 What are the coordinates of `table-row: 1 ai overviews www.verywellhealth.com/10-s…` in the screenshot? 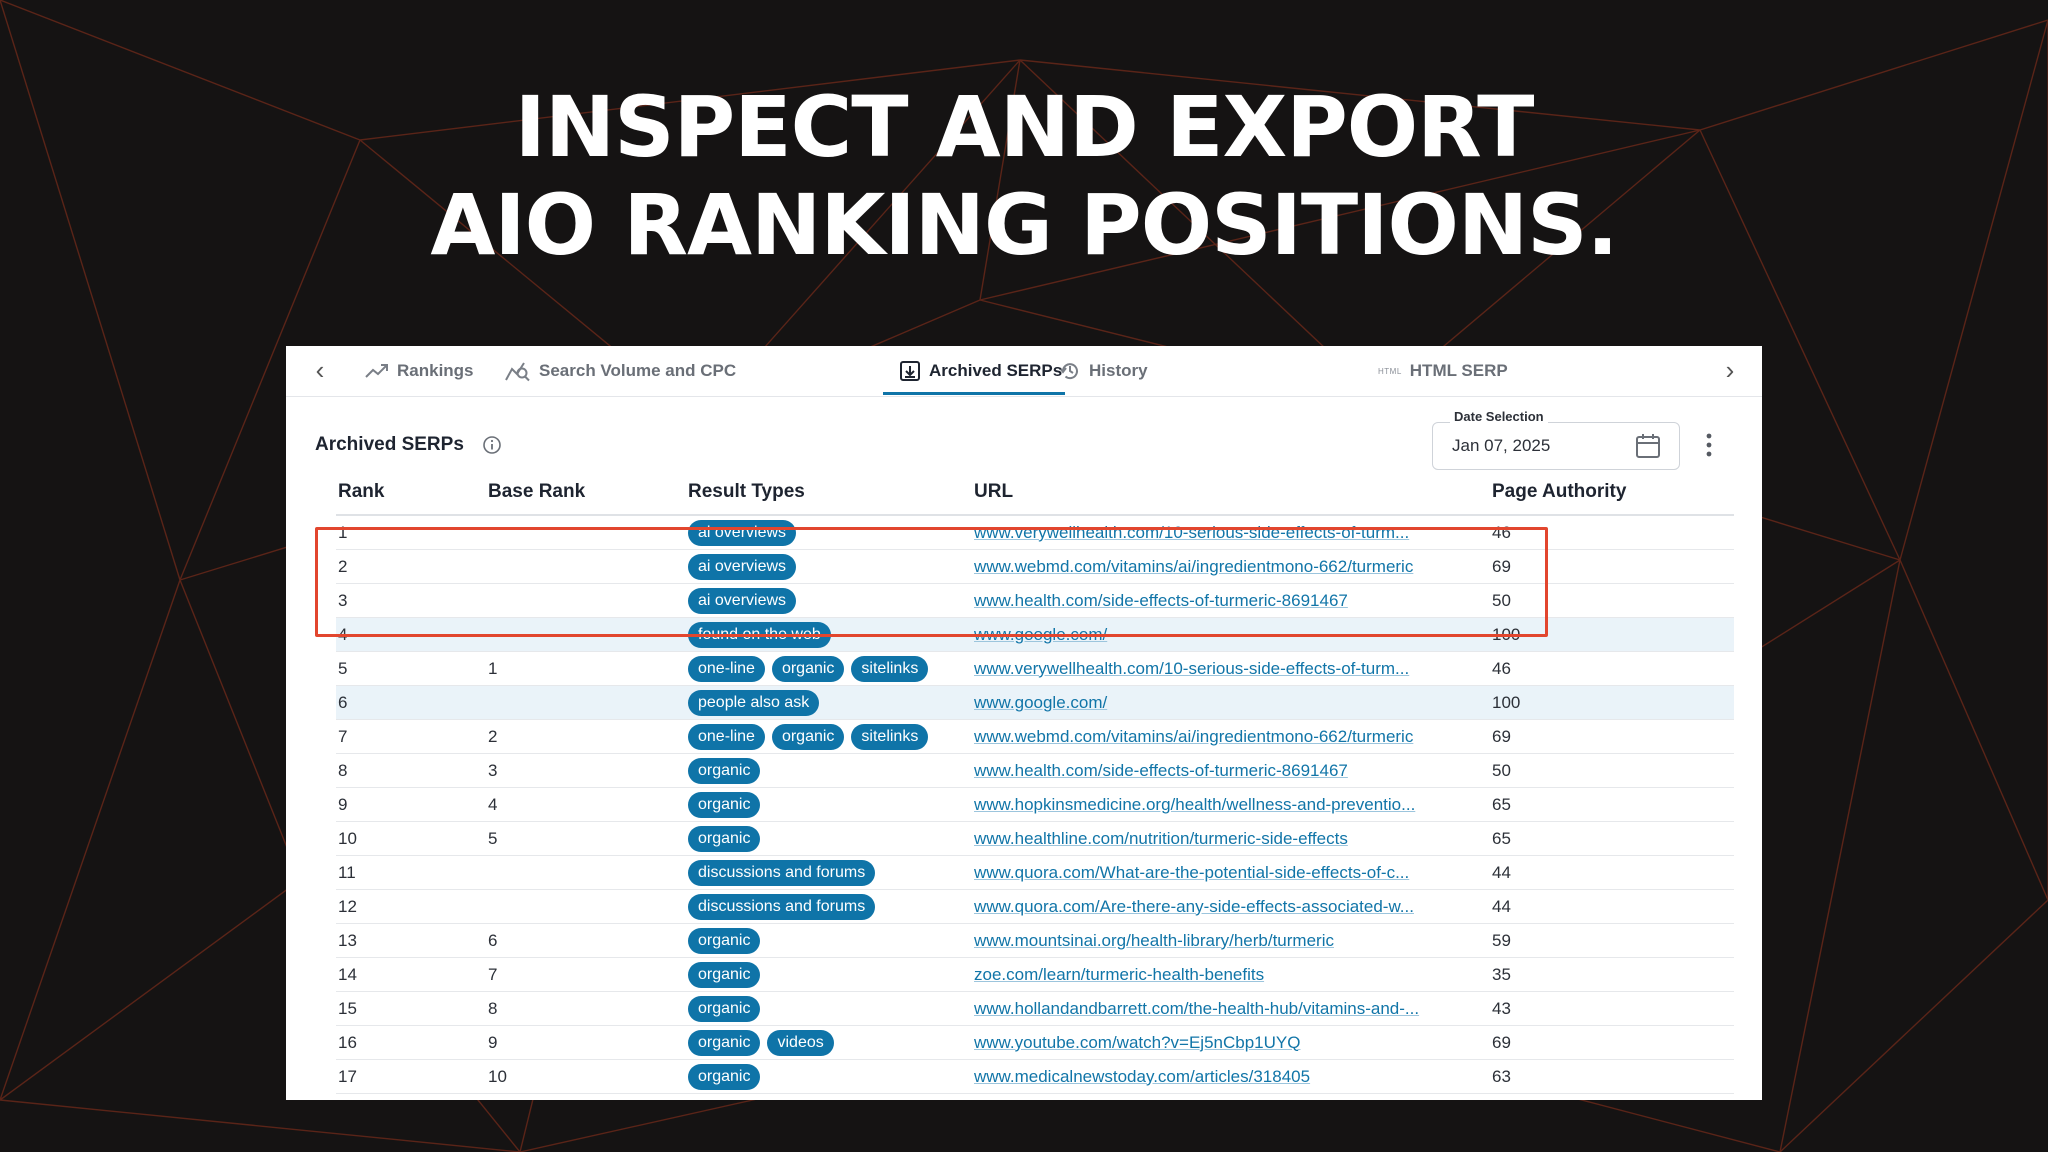 It's located at (1035, 532).